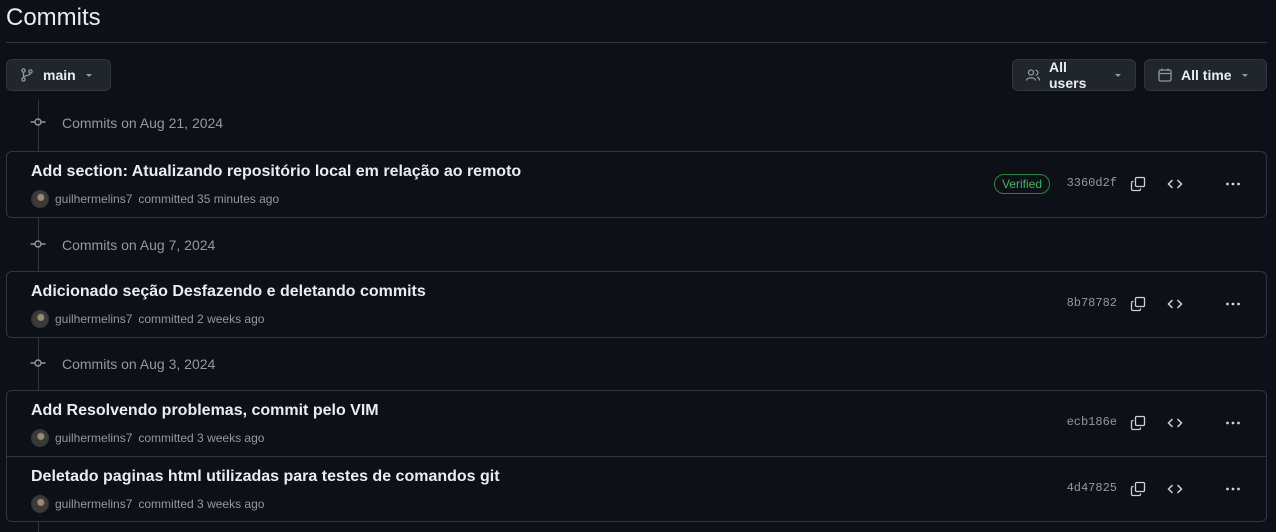  I want to click on branch-label: main, so click(59, 75).